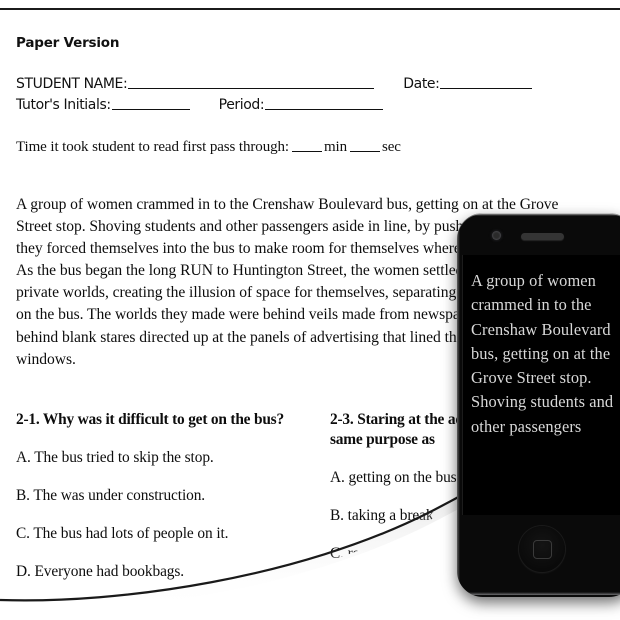 This screenshot has height=620, width=620. What do you see at coordinates (166, 571) in the screenshot?
I see `question-option: D. Everyone had bookbags.` at bounding box center [166, 571].